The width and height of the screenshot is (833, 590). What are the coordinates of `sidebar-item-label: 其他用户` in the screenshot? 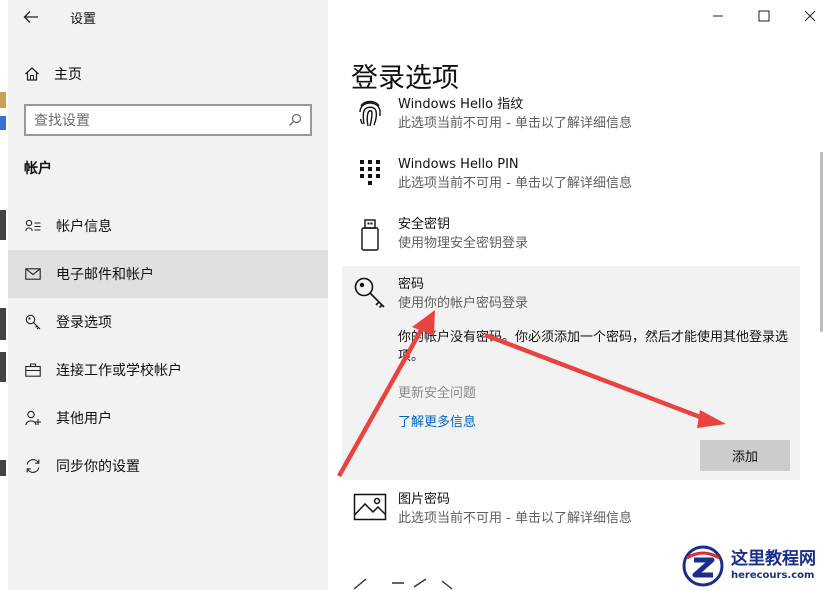 It's located at (84, 419).